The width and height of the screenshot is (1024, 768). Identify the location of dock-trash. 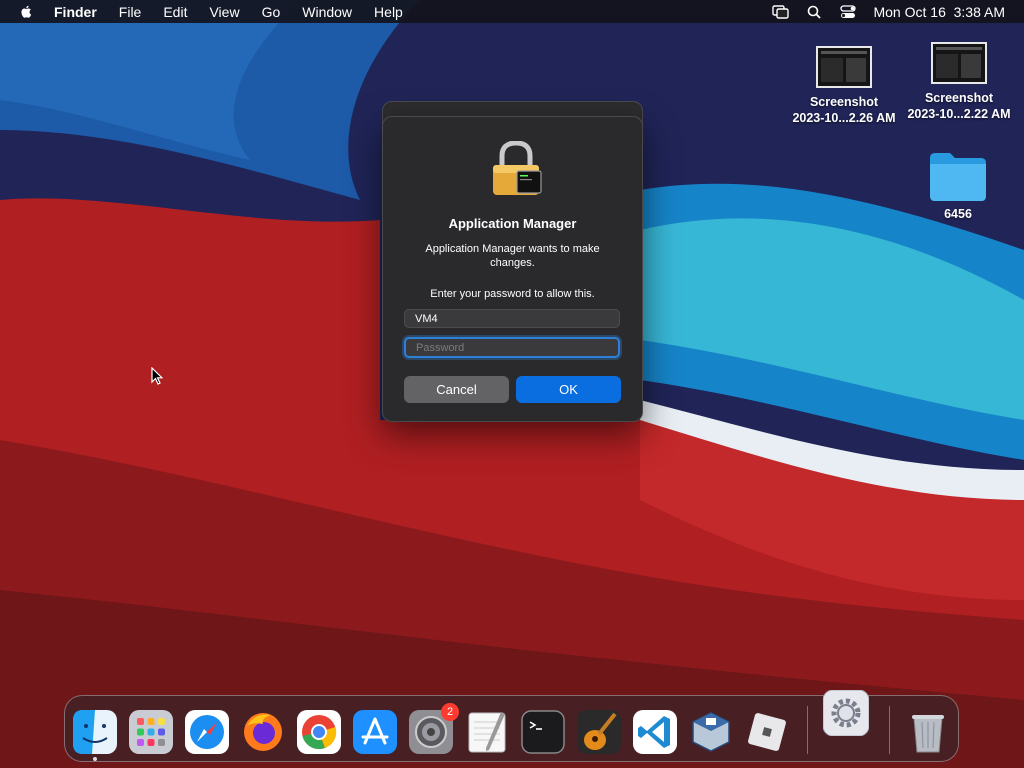
(928, 732).